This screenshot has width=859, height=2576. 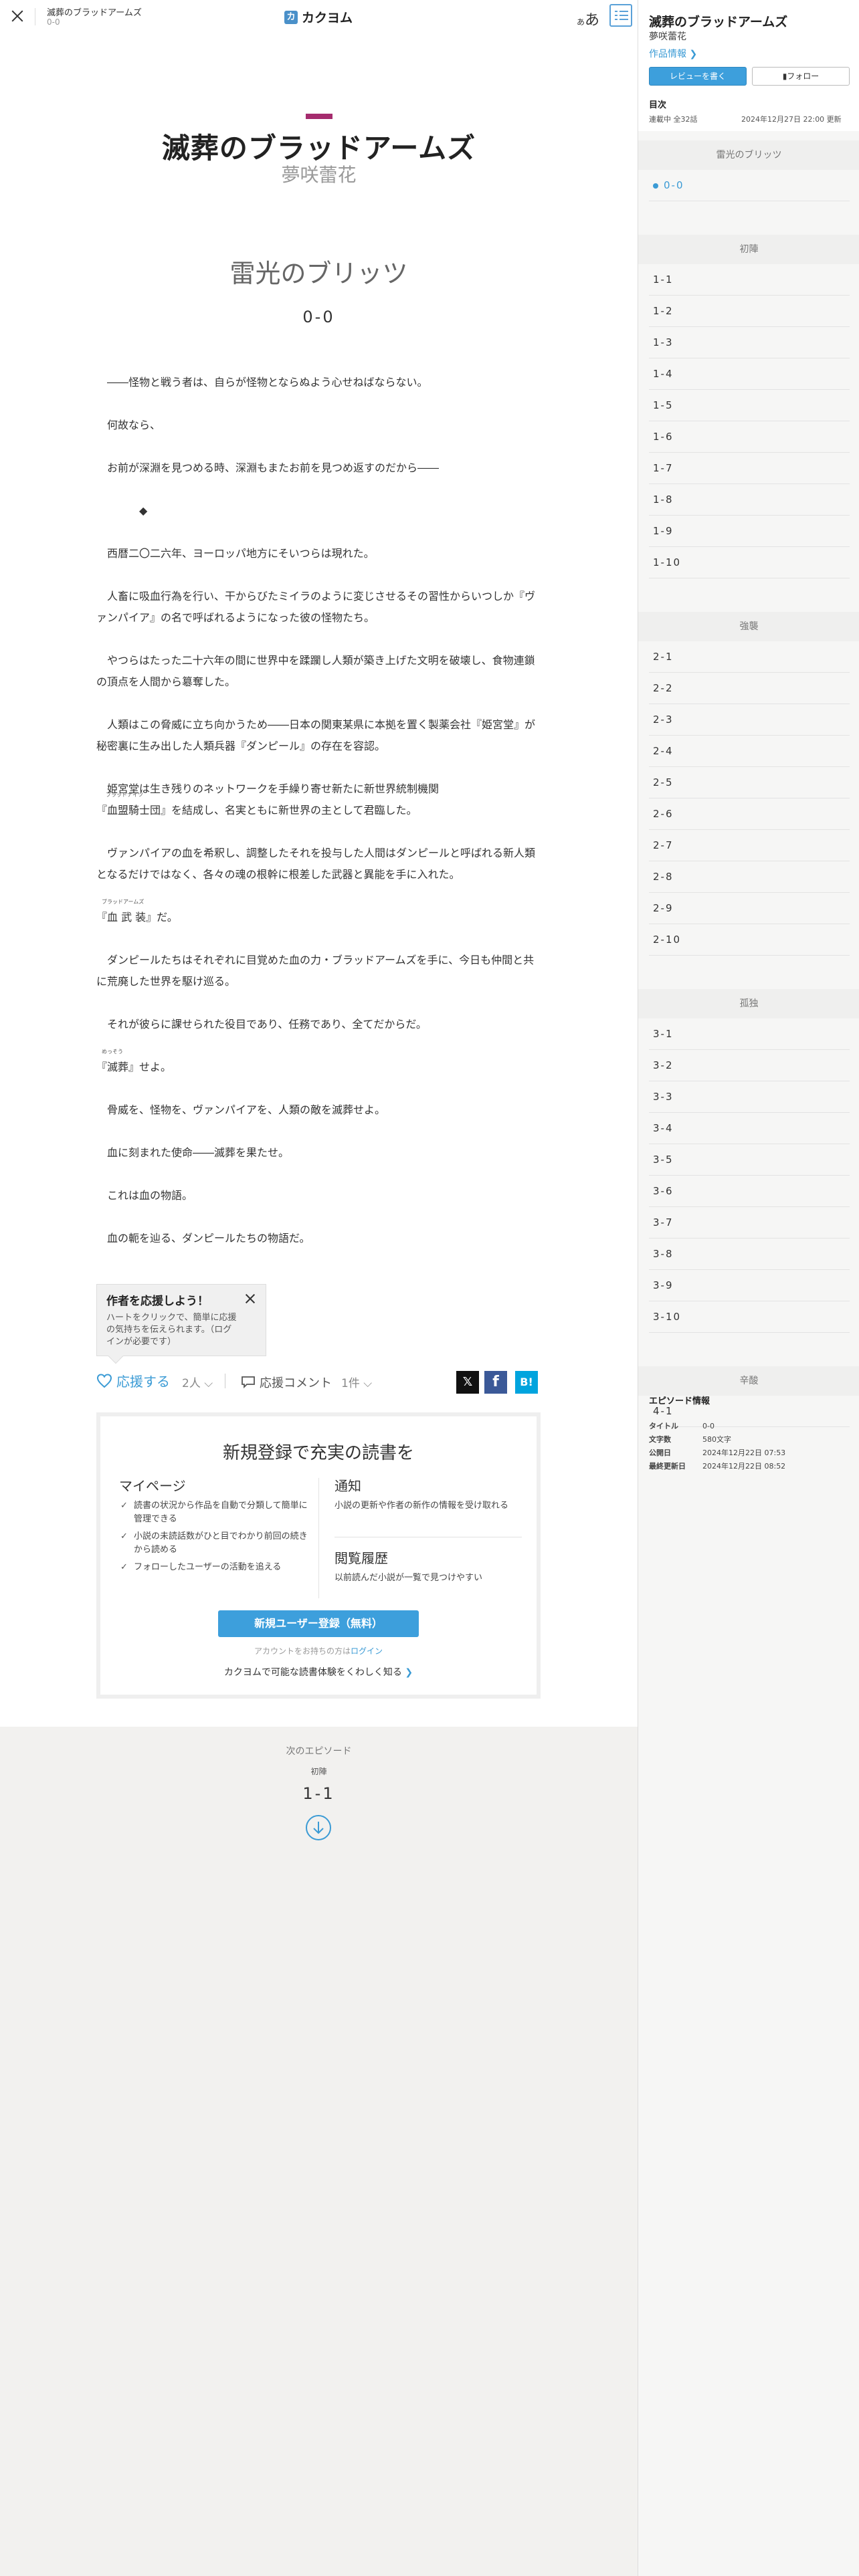 I want to click on list-item: 小説の未読話数がひと目でわかり前回の続きから読める, so click(x=214, y=1544).